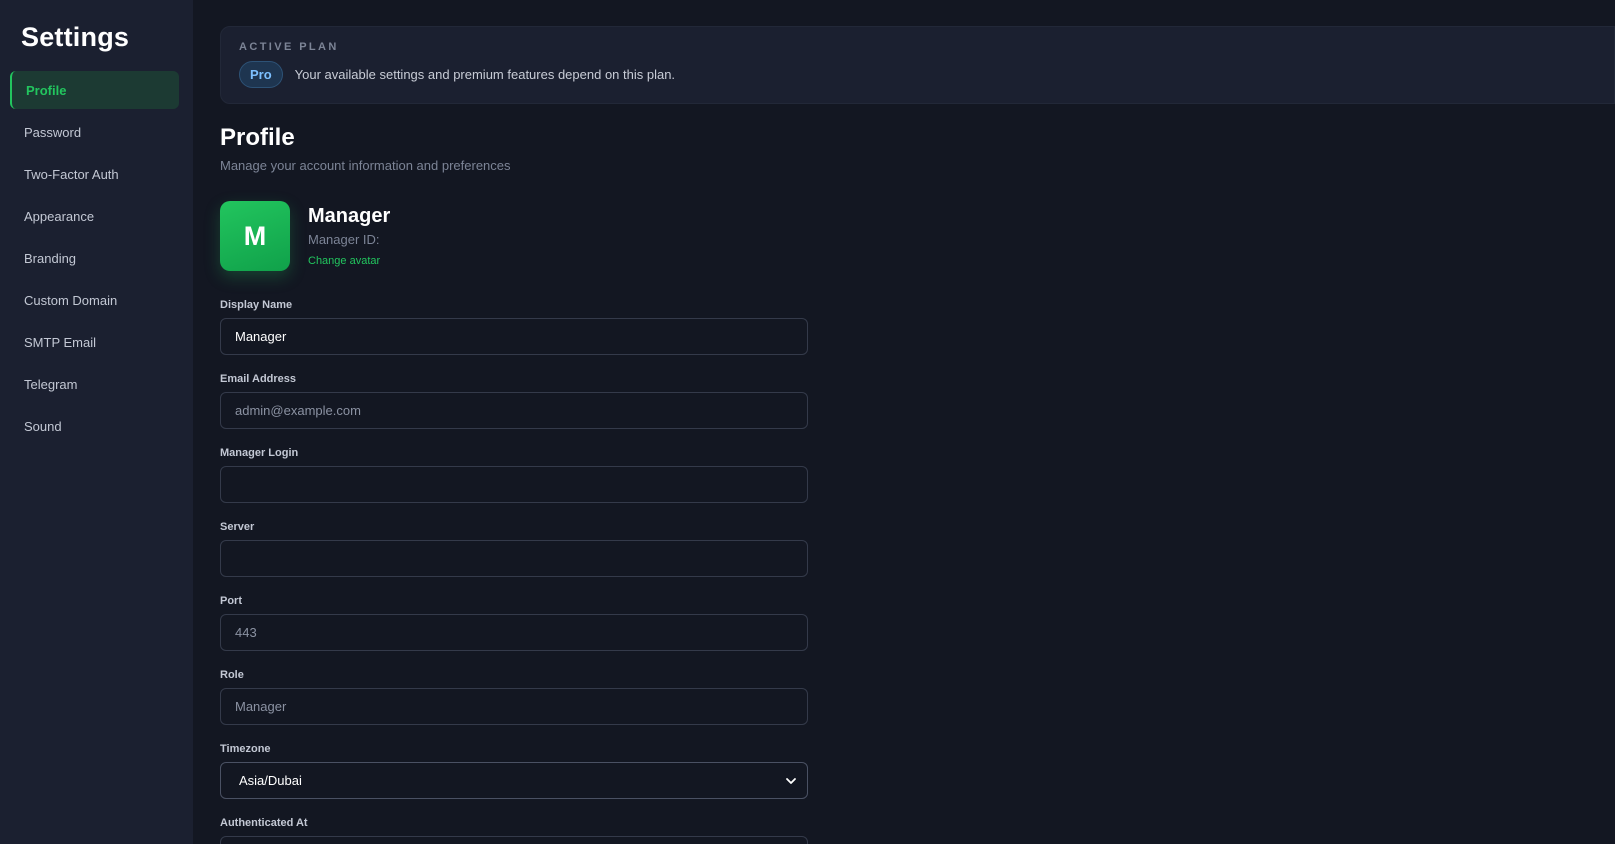 The height and width of the screenshot is (844, 1615). What do you see at coordinates (349, 216) in the screenshot?
I see `profile-name: Manager` at bounding box center [349, 216].